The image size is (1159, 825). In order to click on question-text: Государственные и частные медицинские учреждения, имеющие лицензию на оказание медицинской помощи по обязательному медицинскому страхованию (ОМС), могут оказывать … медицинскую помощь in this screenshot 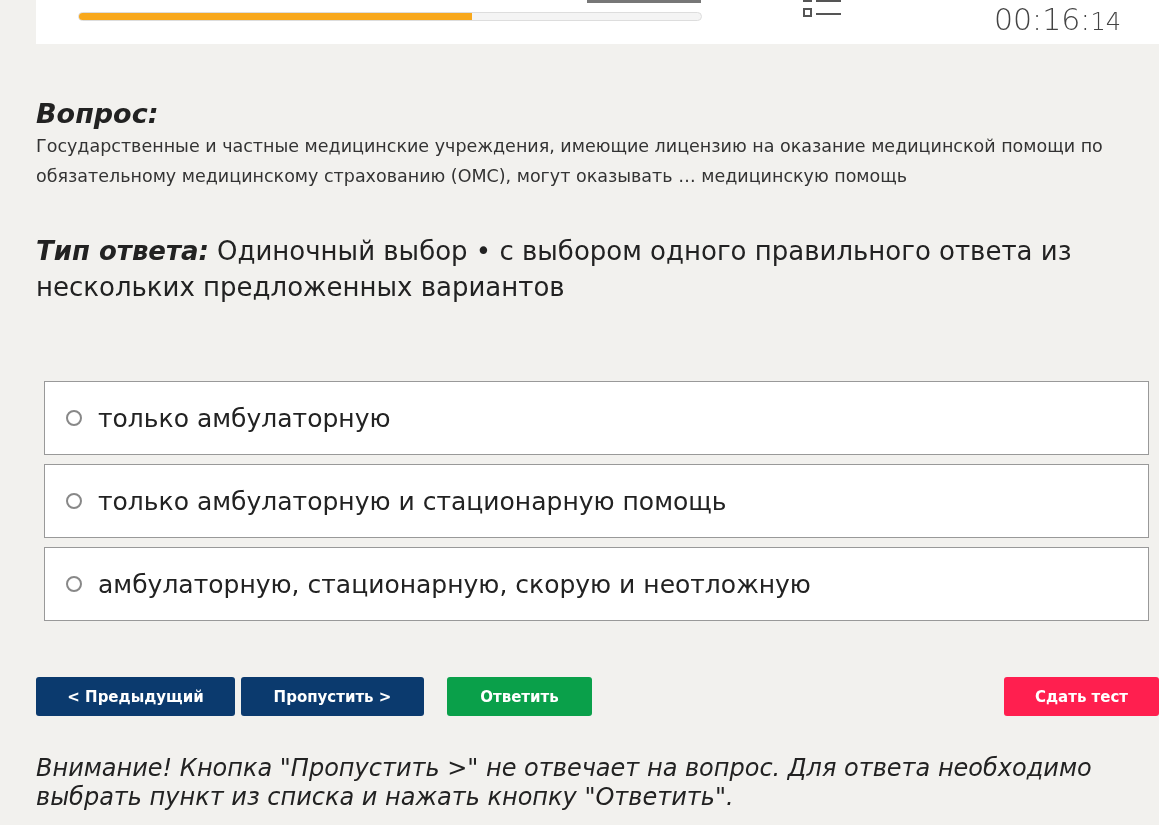, I will do `click(570, 161)`.